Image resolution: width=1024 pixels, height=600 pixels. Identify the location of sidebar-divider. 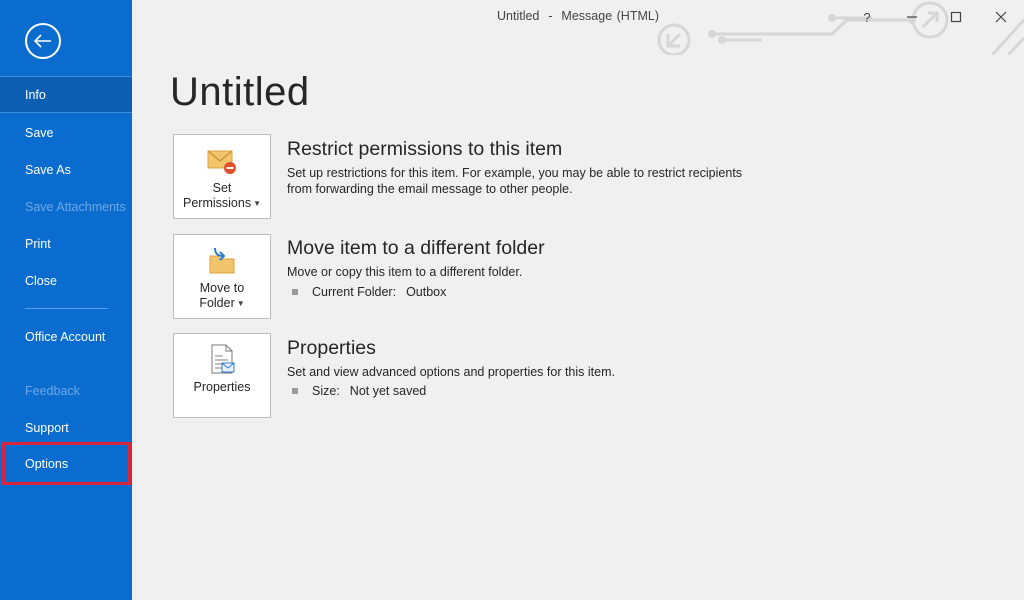
(66, 308).